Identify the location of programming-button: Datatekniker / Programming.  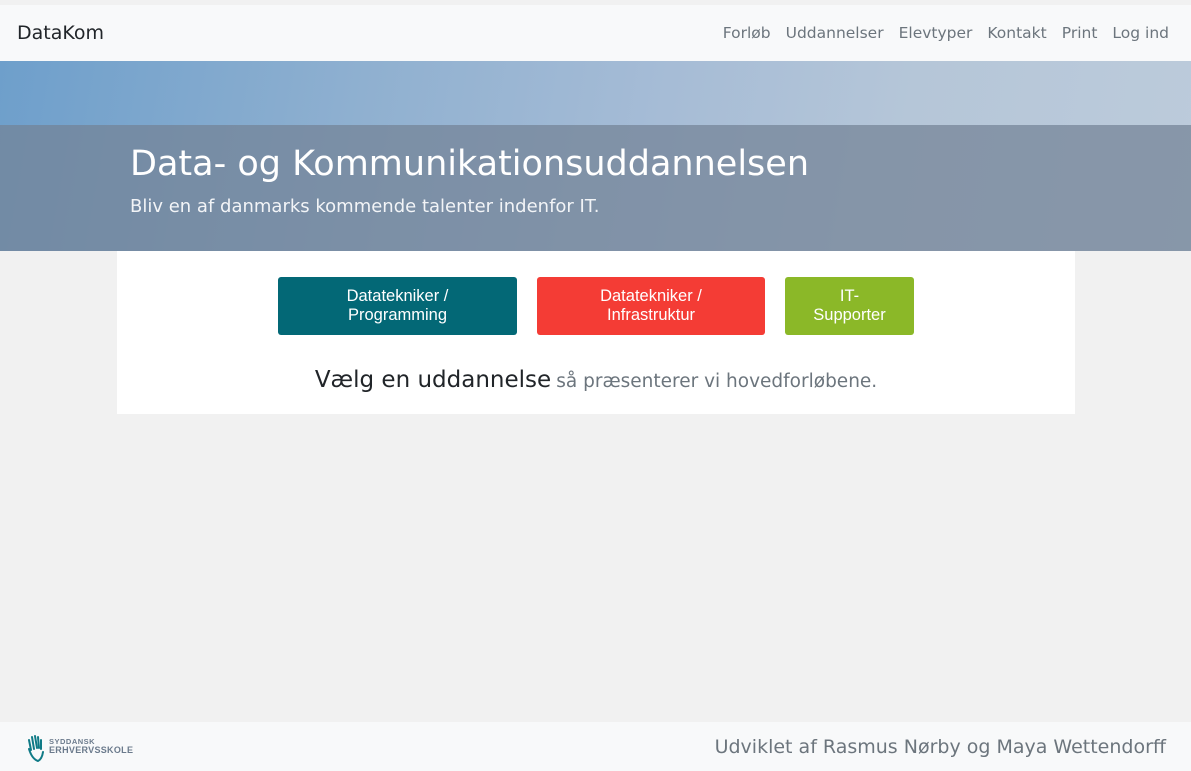
(397, 306).